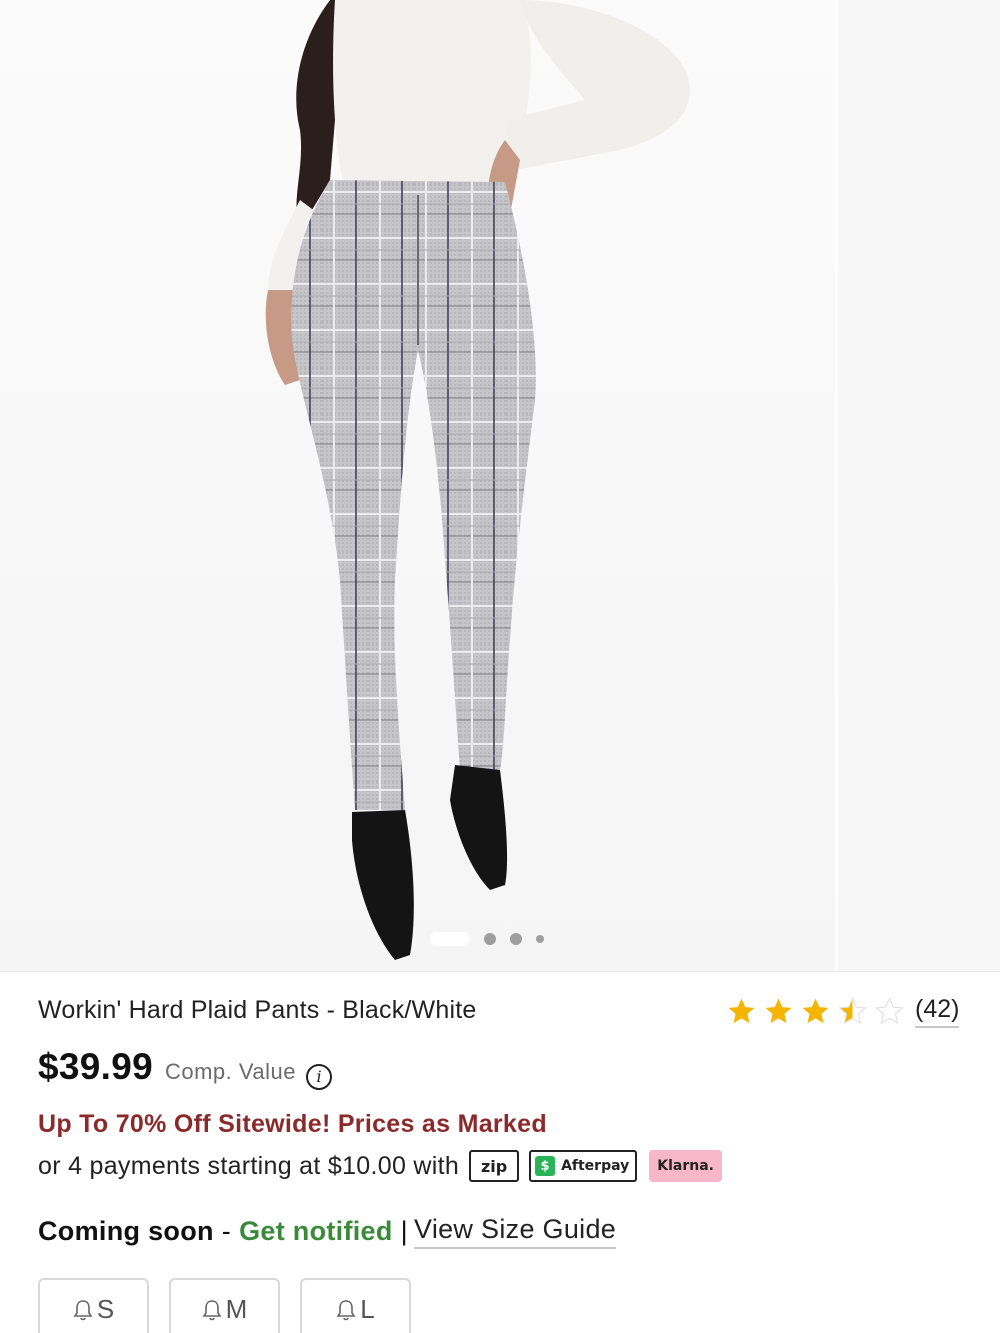 This screenshot has height=1333, width=1000. I want to click on size-selector: S M L, so click(224, 1305).